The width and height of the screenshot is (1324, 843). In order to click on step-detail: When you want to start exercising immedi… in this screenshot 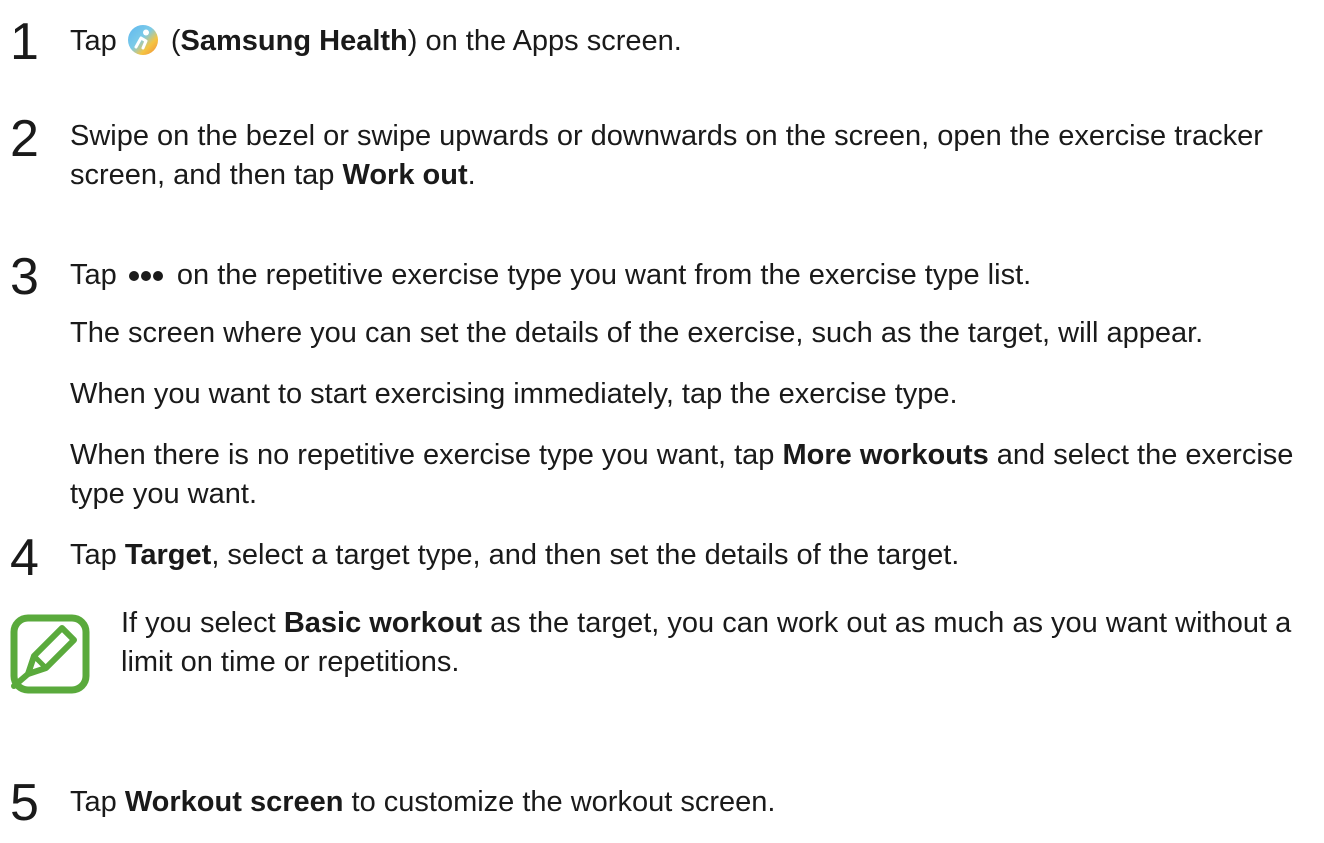, I will do `click(514, 394)`.